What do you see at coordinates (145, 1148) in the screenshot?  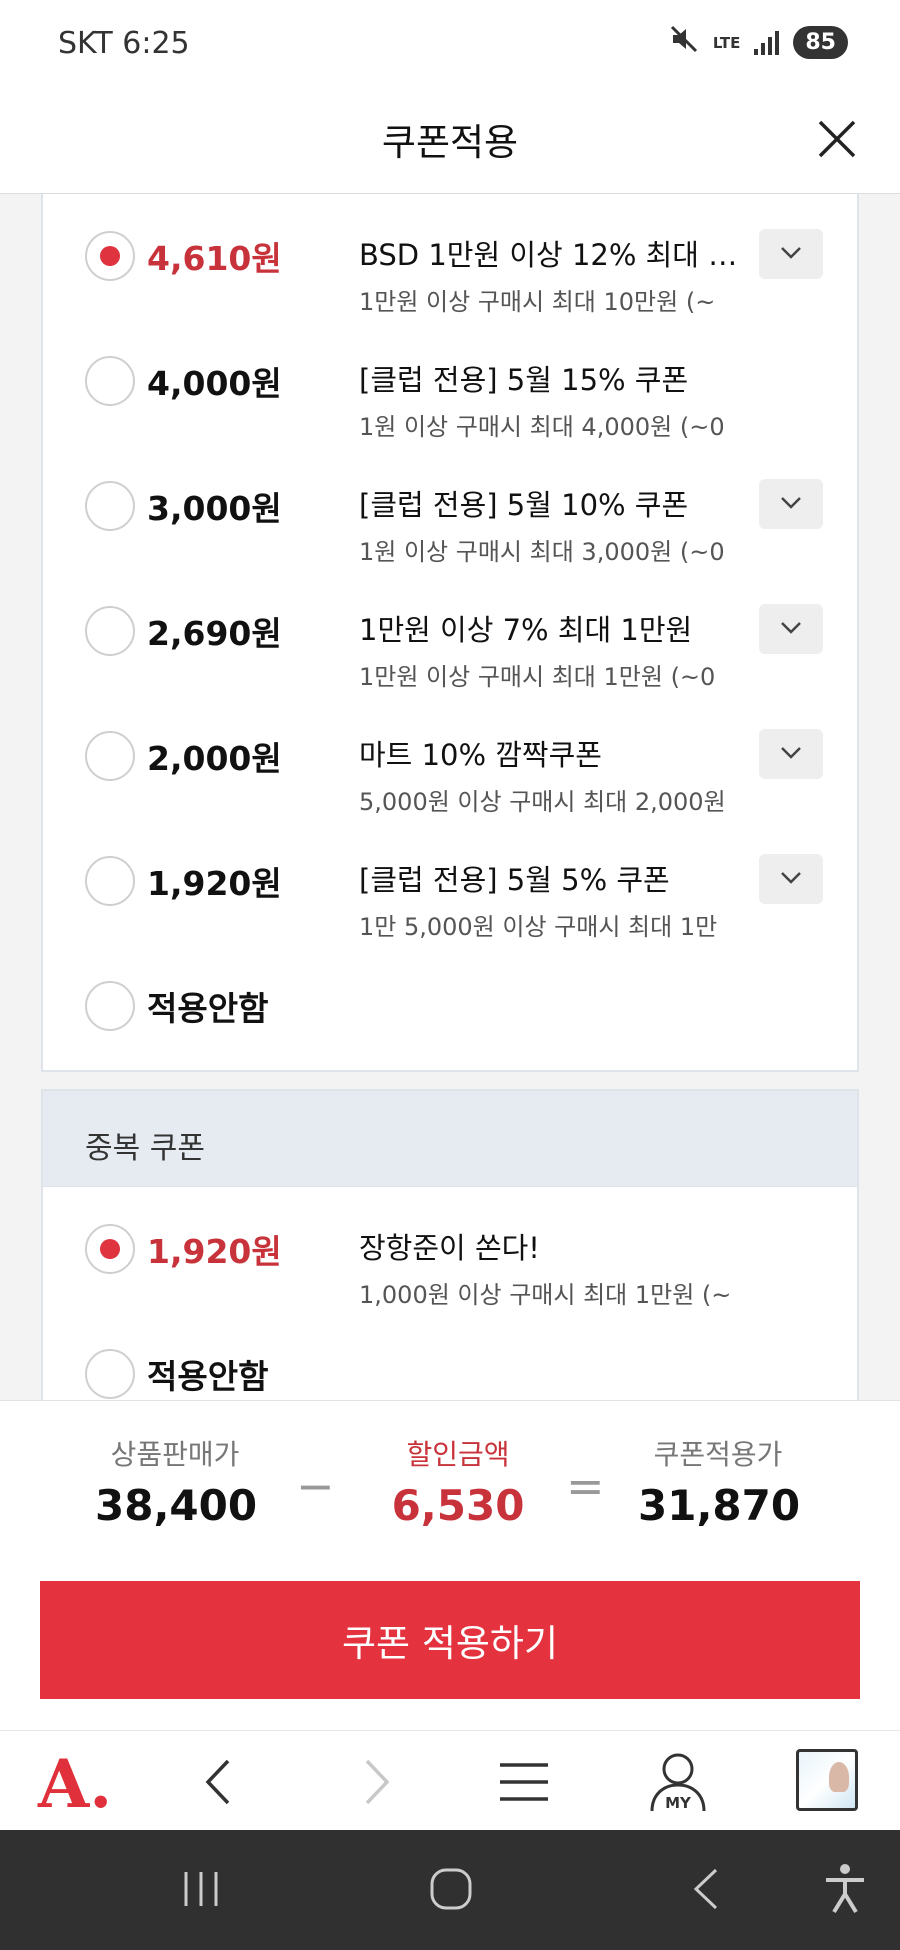 I see `section-title: 중복 쿠폰` at bounding box center [145, 1148].